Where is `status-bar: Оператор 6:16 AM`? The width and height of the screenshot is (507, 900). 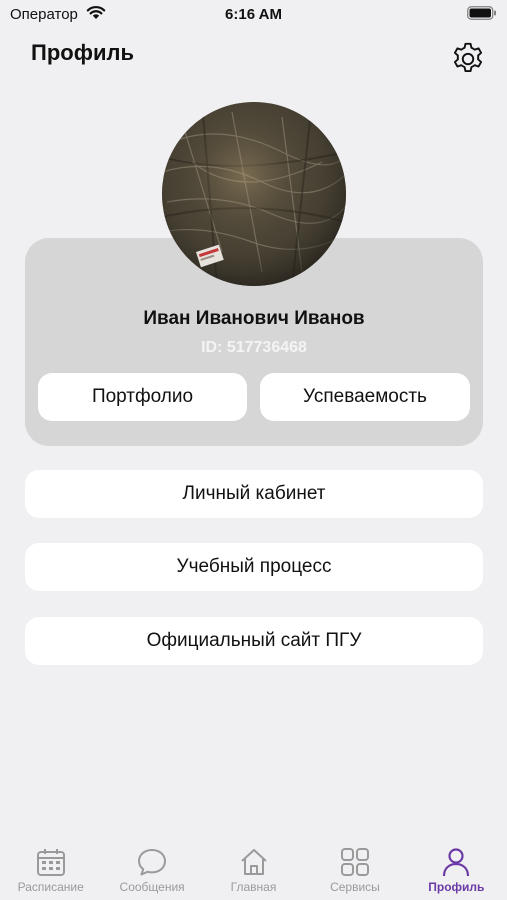
status-bar: Оператор 6:16 AM is located at coordinates (253, 15).